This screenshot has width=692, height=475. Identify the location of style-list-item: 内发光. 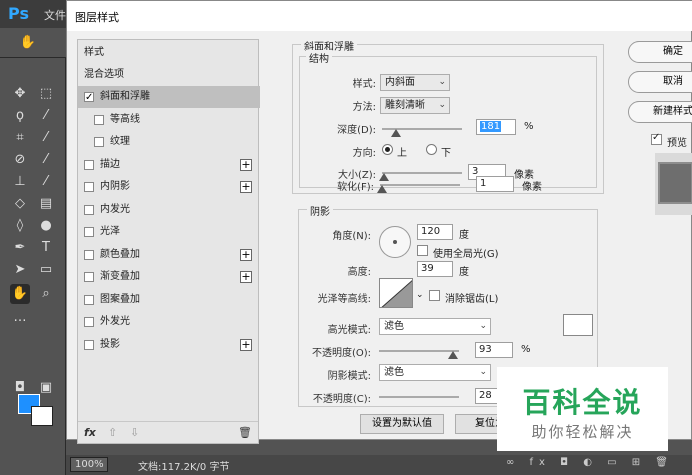
(169, 210).